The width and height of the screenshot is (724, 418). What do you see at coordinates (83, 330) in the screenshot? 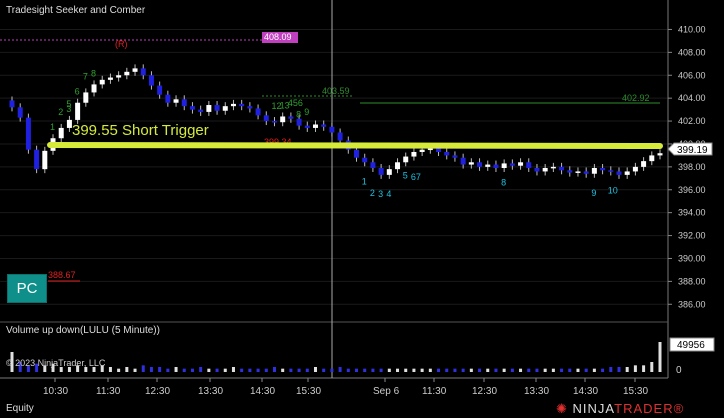
I see `volume-panel-title: Volume up down(LULU (5 Minute))` at bounding box center [83, 330].